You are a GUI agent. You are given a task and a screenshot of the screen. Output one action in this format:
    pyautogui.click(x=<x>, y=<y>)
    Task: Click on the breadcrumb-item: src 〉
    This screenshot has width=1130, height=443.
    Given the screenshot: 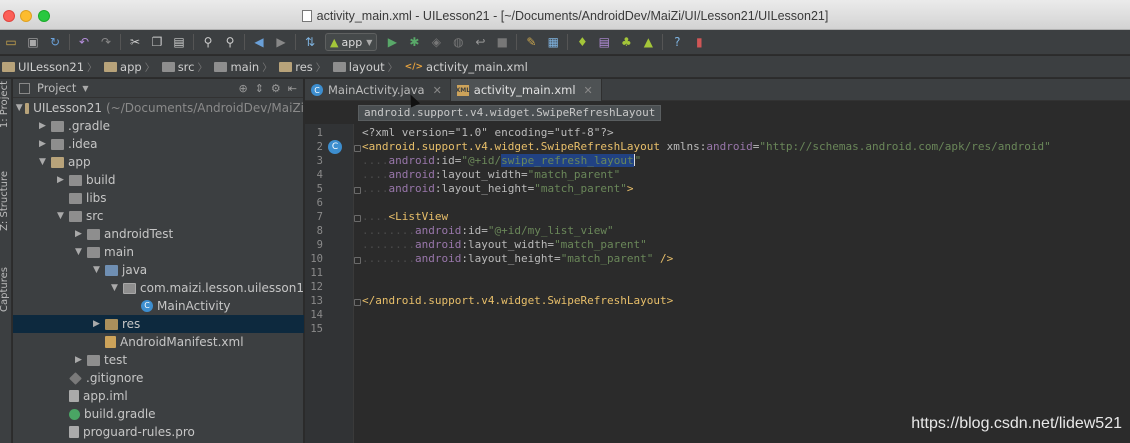 What is the action you would take?
    pyautogui.click(x=187, y=66)
    